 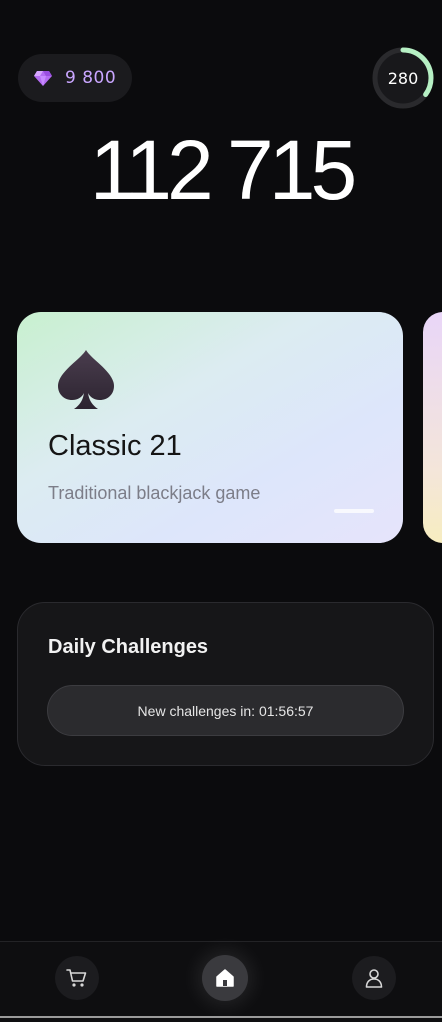 I want to click on game-subtitle: Traditional blackjack game, so click(x=154, y=493).